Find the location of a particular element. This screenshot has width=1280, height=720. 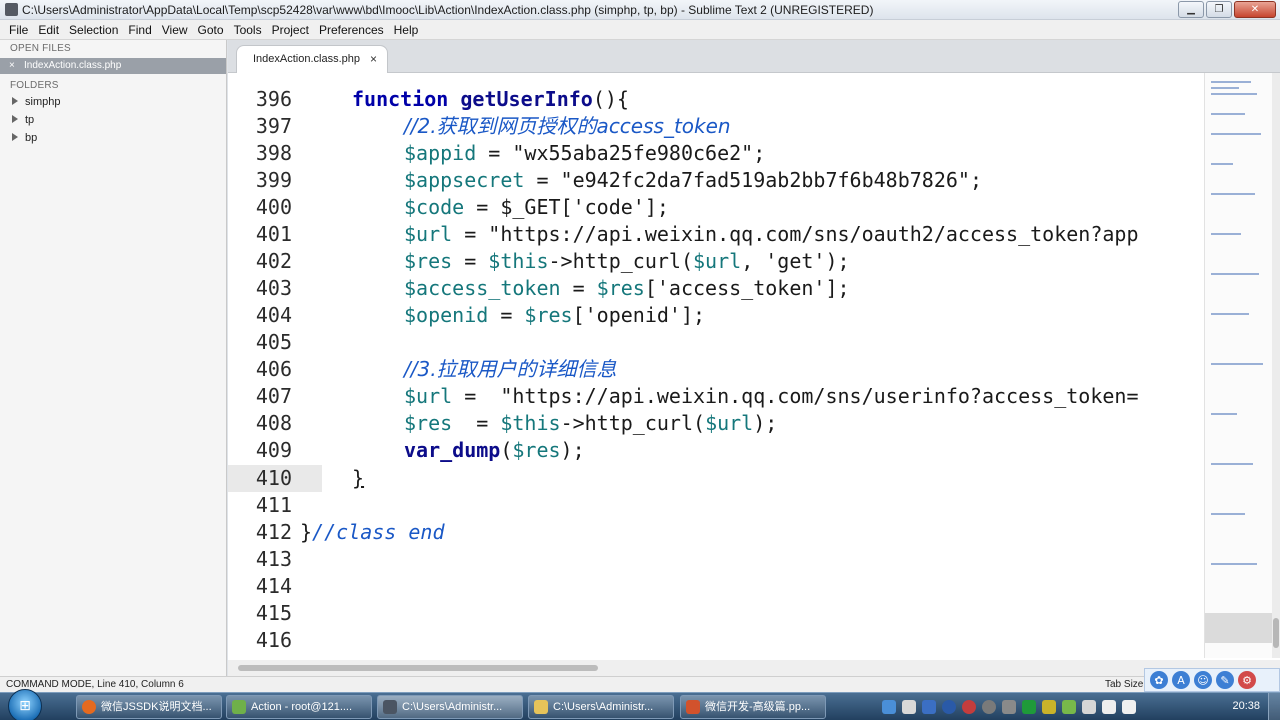

variable: $url is located at coordinates (729, 423).